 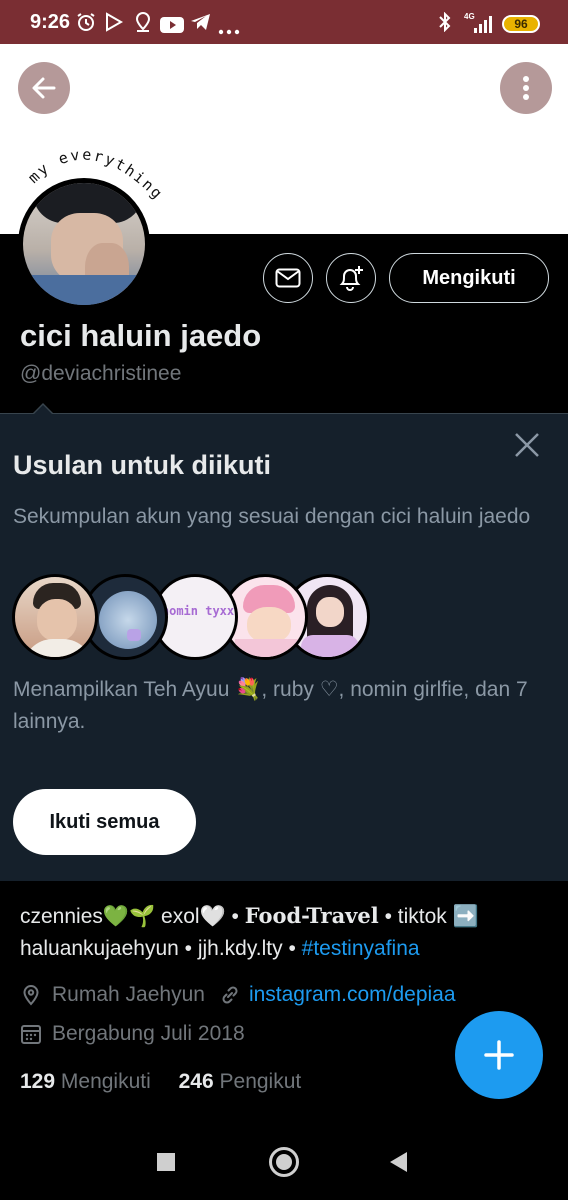 I want to click on android-nav-bar, so click(x=284, y=1160).